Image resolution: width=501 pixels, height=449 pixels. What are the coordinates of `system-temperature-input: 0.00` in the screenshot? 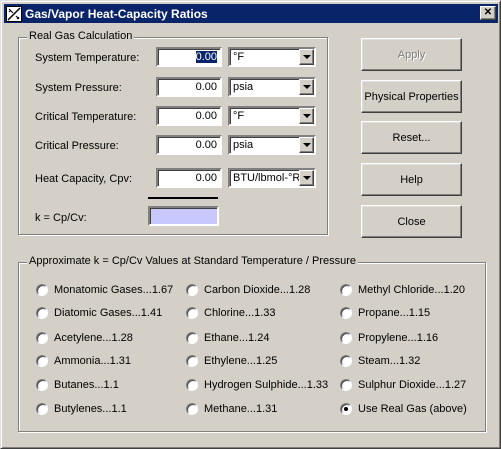 It's located at (189, 57).